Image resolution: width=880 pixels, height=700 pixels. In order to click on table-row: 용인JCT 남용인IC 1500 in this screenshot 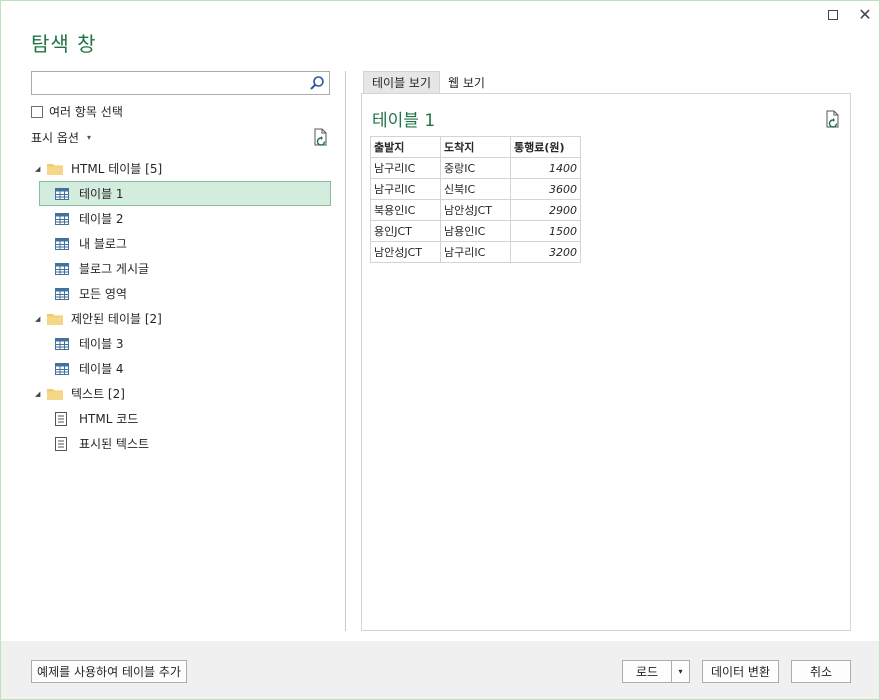, I will do `click(475, 231)`.